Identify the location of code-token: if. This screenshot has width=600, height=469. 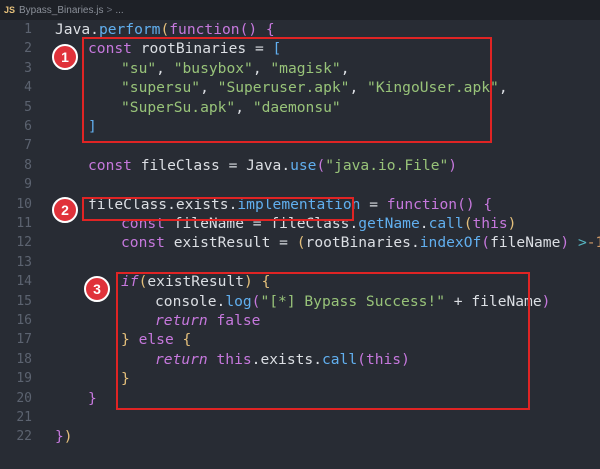
(130, 282).